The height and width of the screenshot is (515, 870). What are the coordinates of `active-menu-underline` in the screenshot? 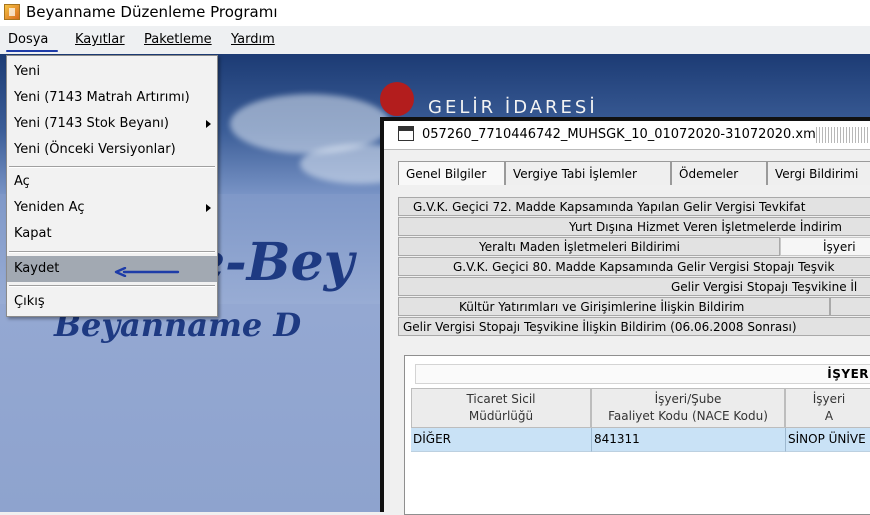 It's located at (32, 51).